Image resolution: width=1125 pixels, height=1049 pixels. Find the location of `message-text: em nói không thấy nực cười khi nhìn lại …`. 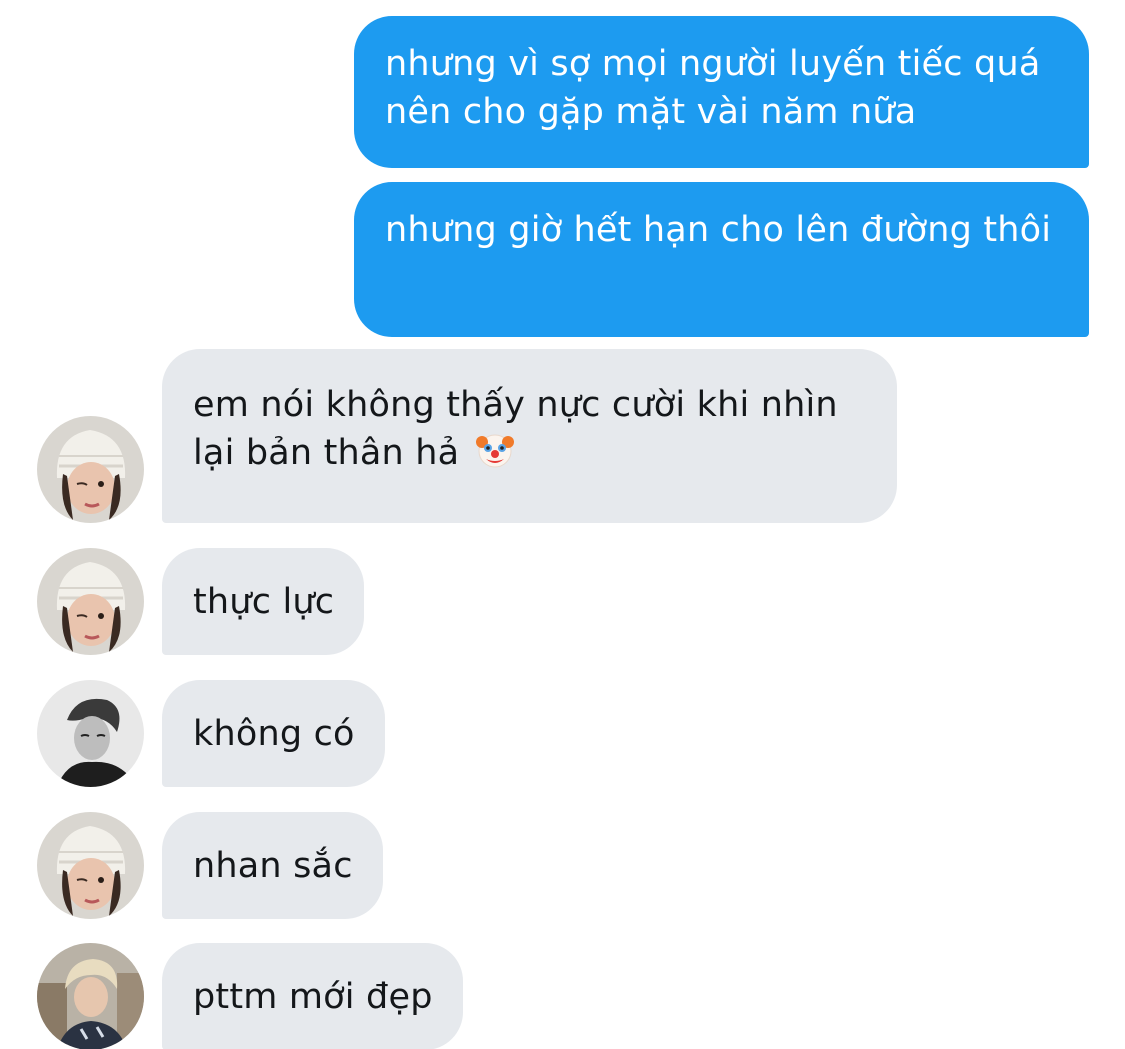

message-text: em nói không thấy nực cười khi nhìn lại … is located at coordinates (515, 429).